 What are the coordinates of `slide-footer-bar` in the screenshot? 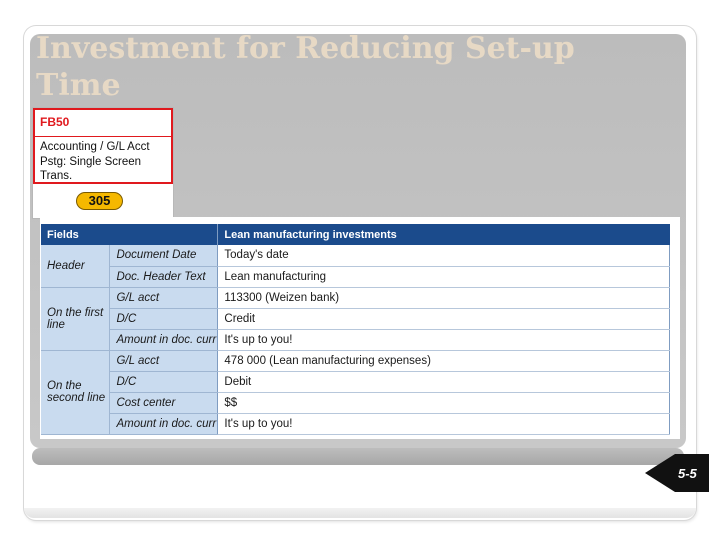 It's located at (358, 456).